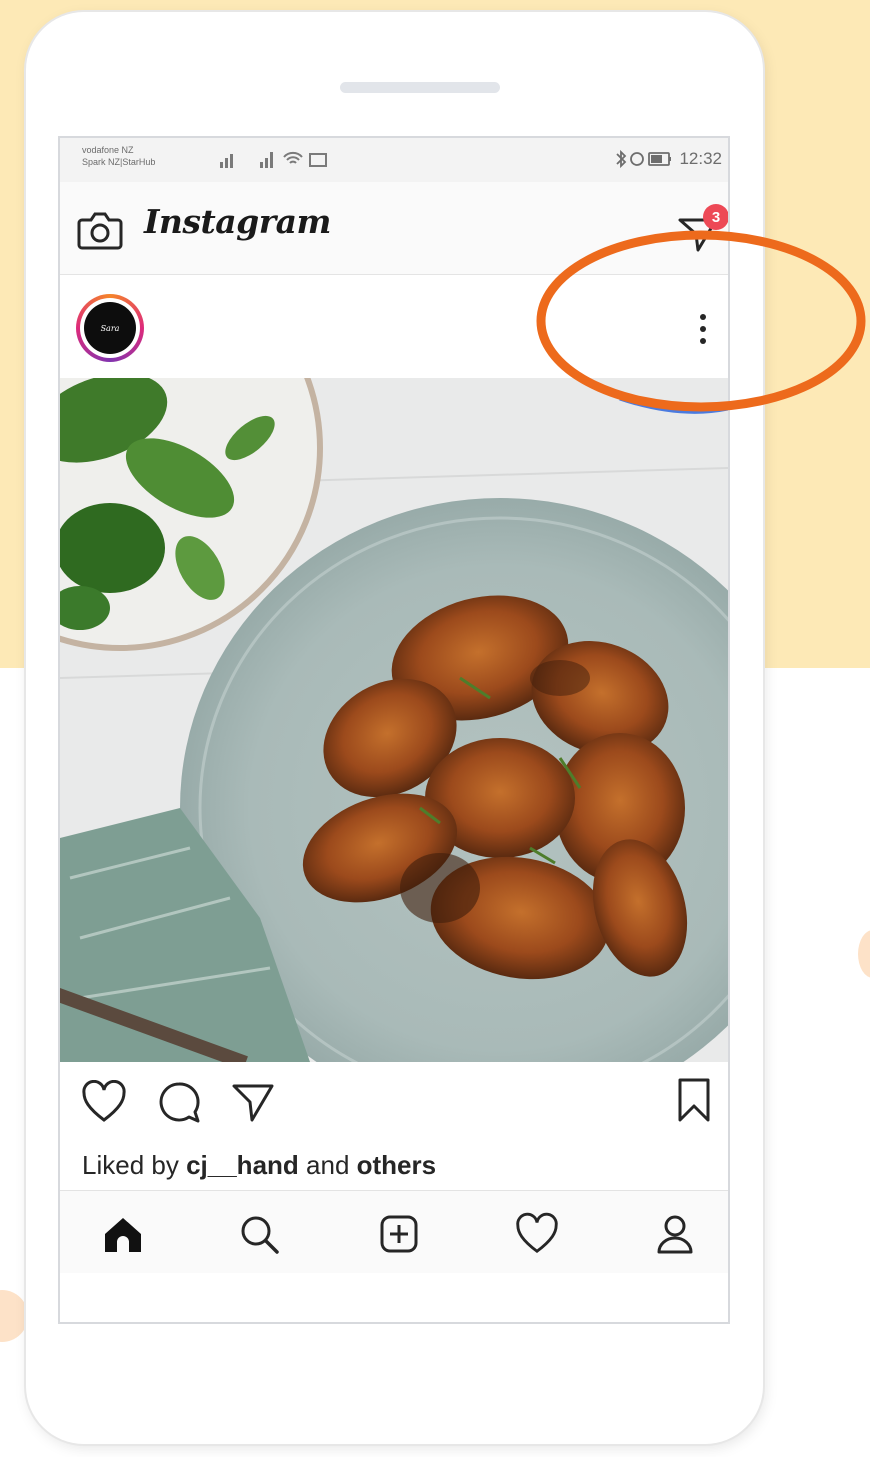 This screenshot has height=1457, width=870. I want to click on app-header: Instagram 3, so click(394, 228).